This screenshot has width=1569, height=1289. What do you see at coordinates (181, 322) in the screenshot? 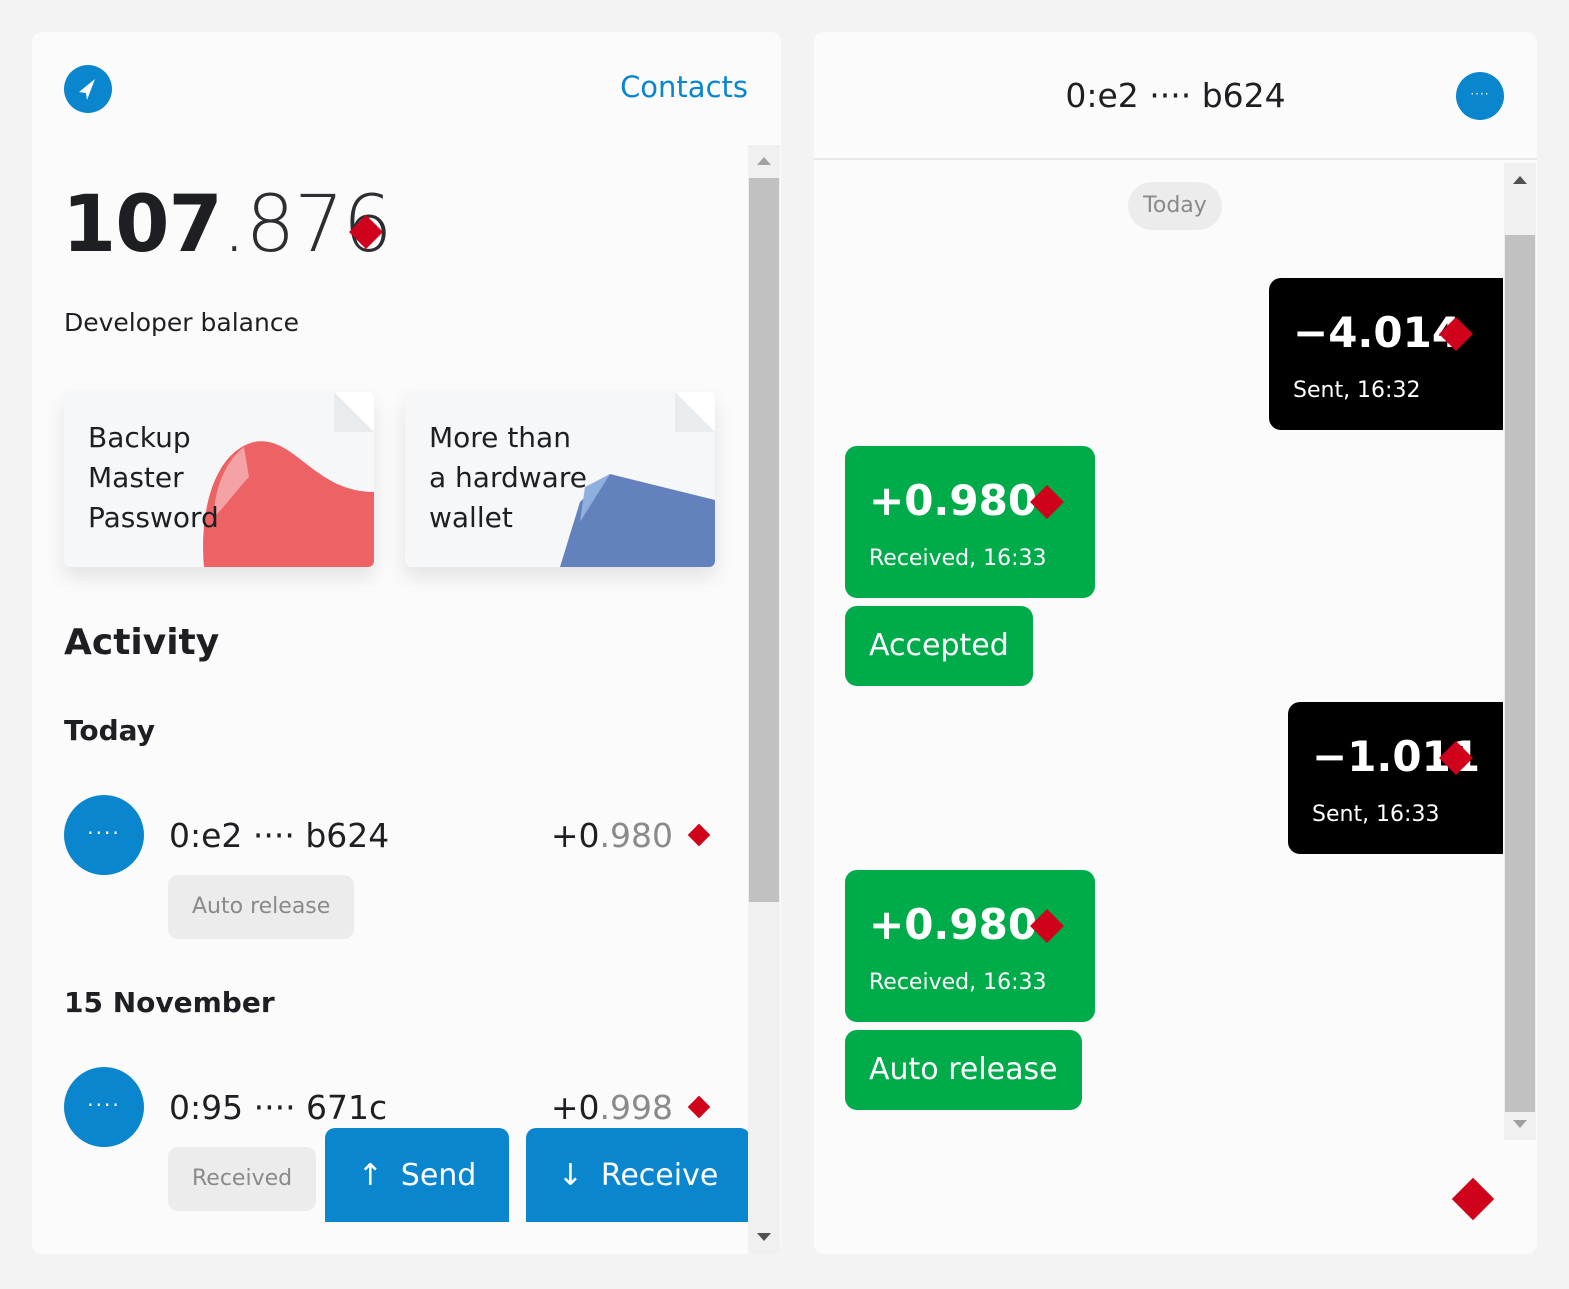
I see `balance-label: Developer balance` at bounding box center [181, 322].